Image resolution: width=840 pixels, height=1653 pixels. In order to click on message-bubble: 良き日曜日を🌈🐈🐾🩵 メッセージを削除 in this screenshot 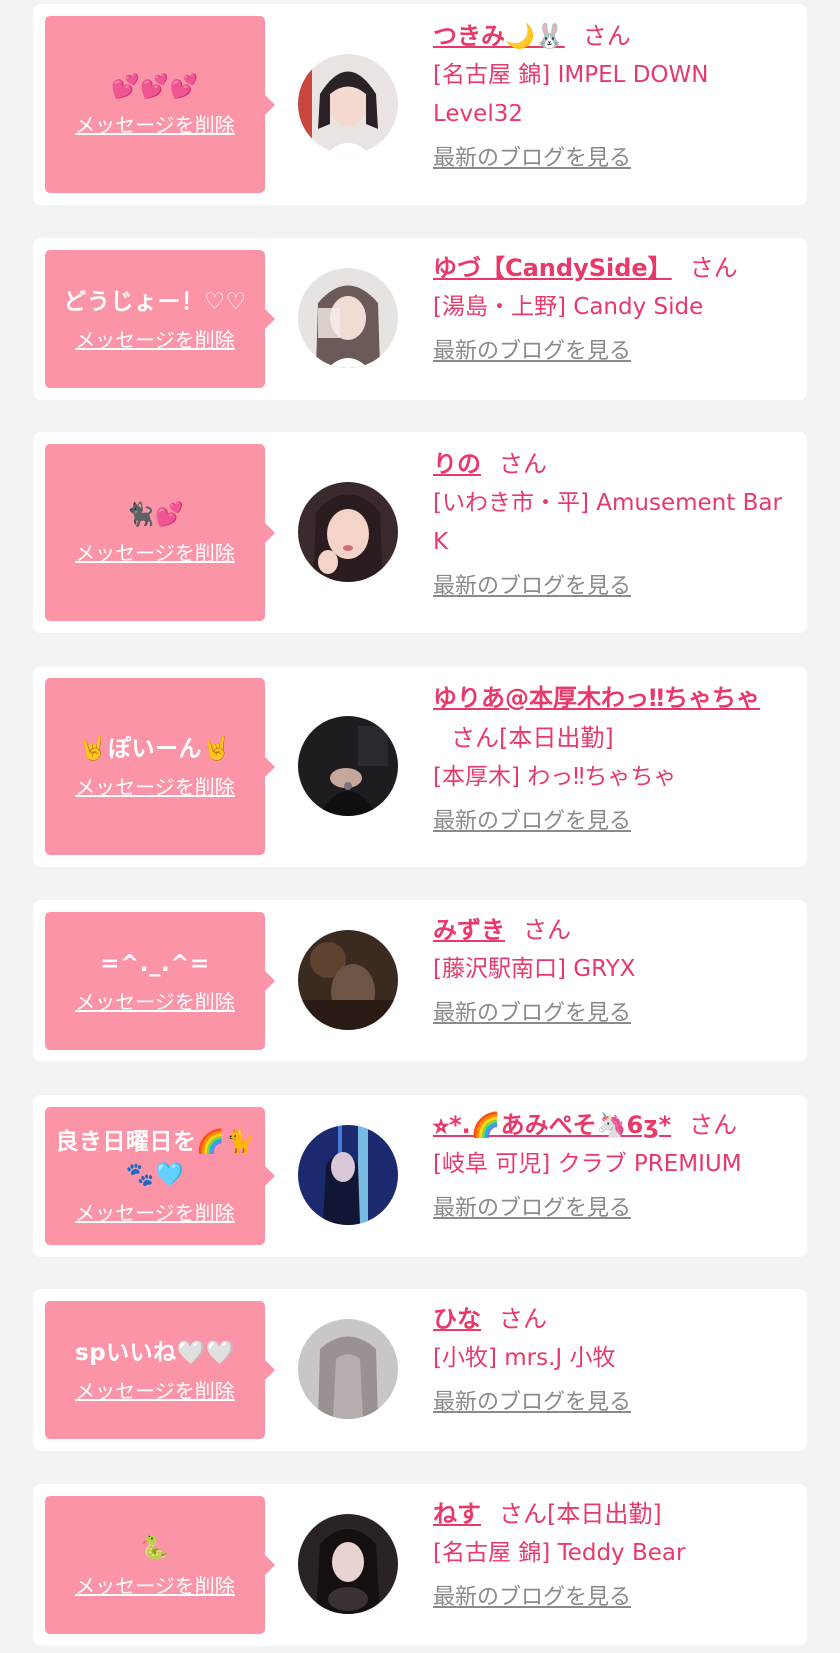, I will do `click(160, 1176)`.